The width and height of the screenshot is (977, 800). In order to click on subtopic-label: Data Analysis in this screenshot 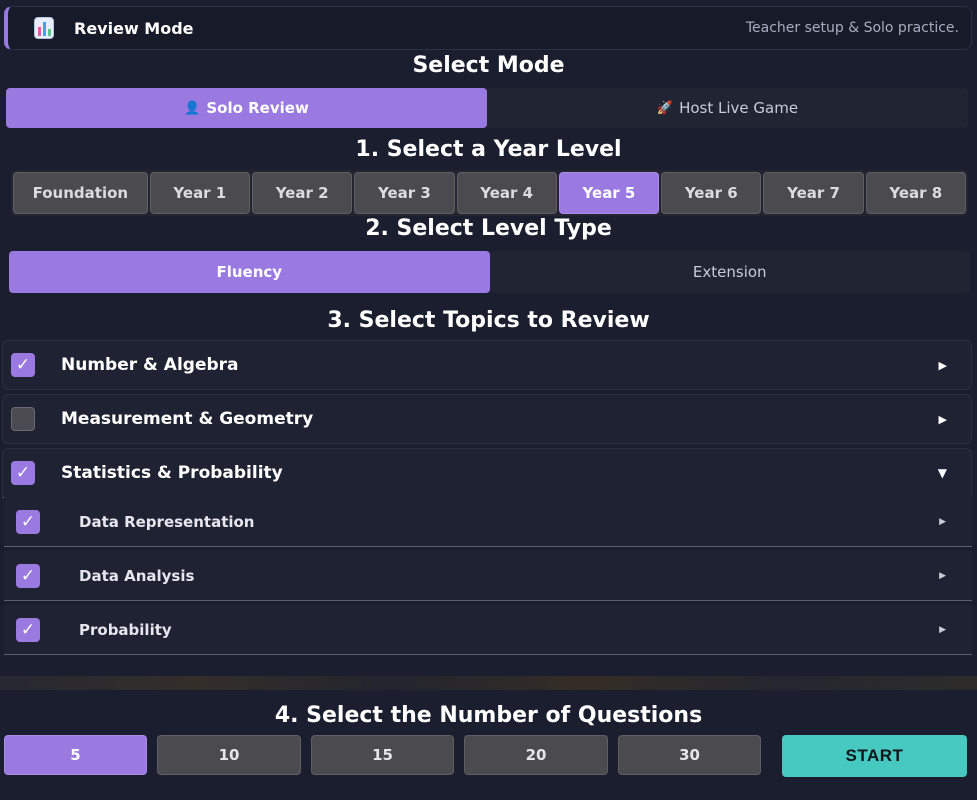, I will do `click(137, 575)`.